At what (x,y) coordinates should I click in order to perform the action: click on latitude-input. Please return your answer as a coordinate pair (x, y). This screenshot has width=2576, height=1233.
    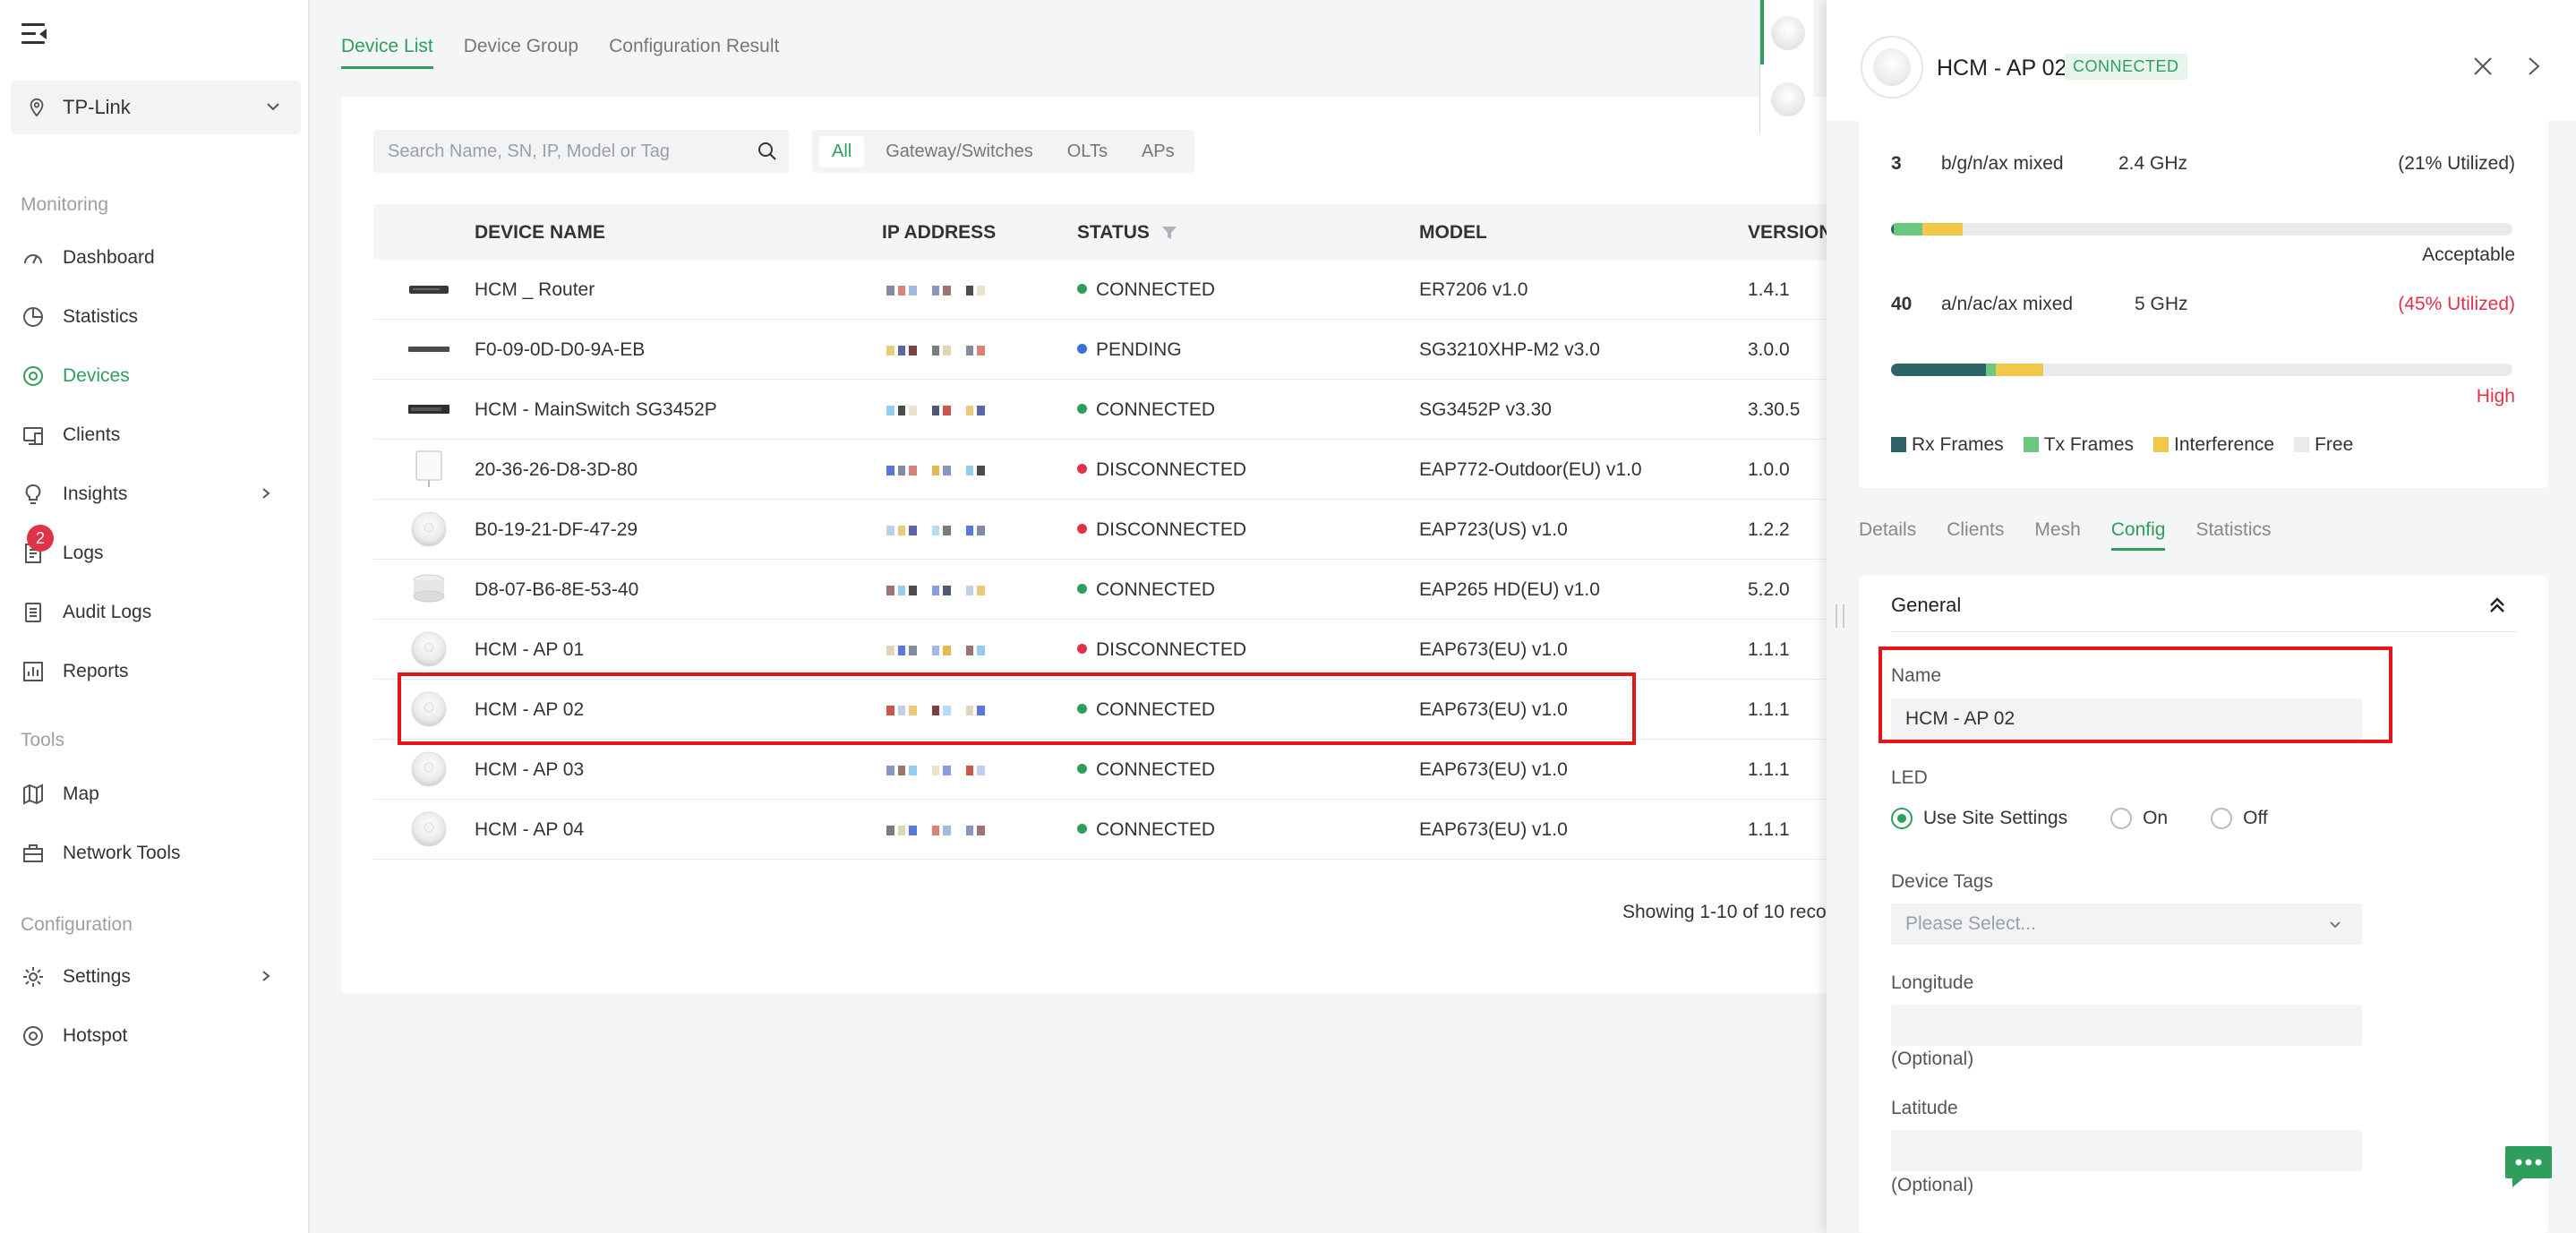
    Looking at the image, I should click on (2126, 1151).